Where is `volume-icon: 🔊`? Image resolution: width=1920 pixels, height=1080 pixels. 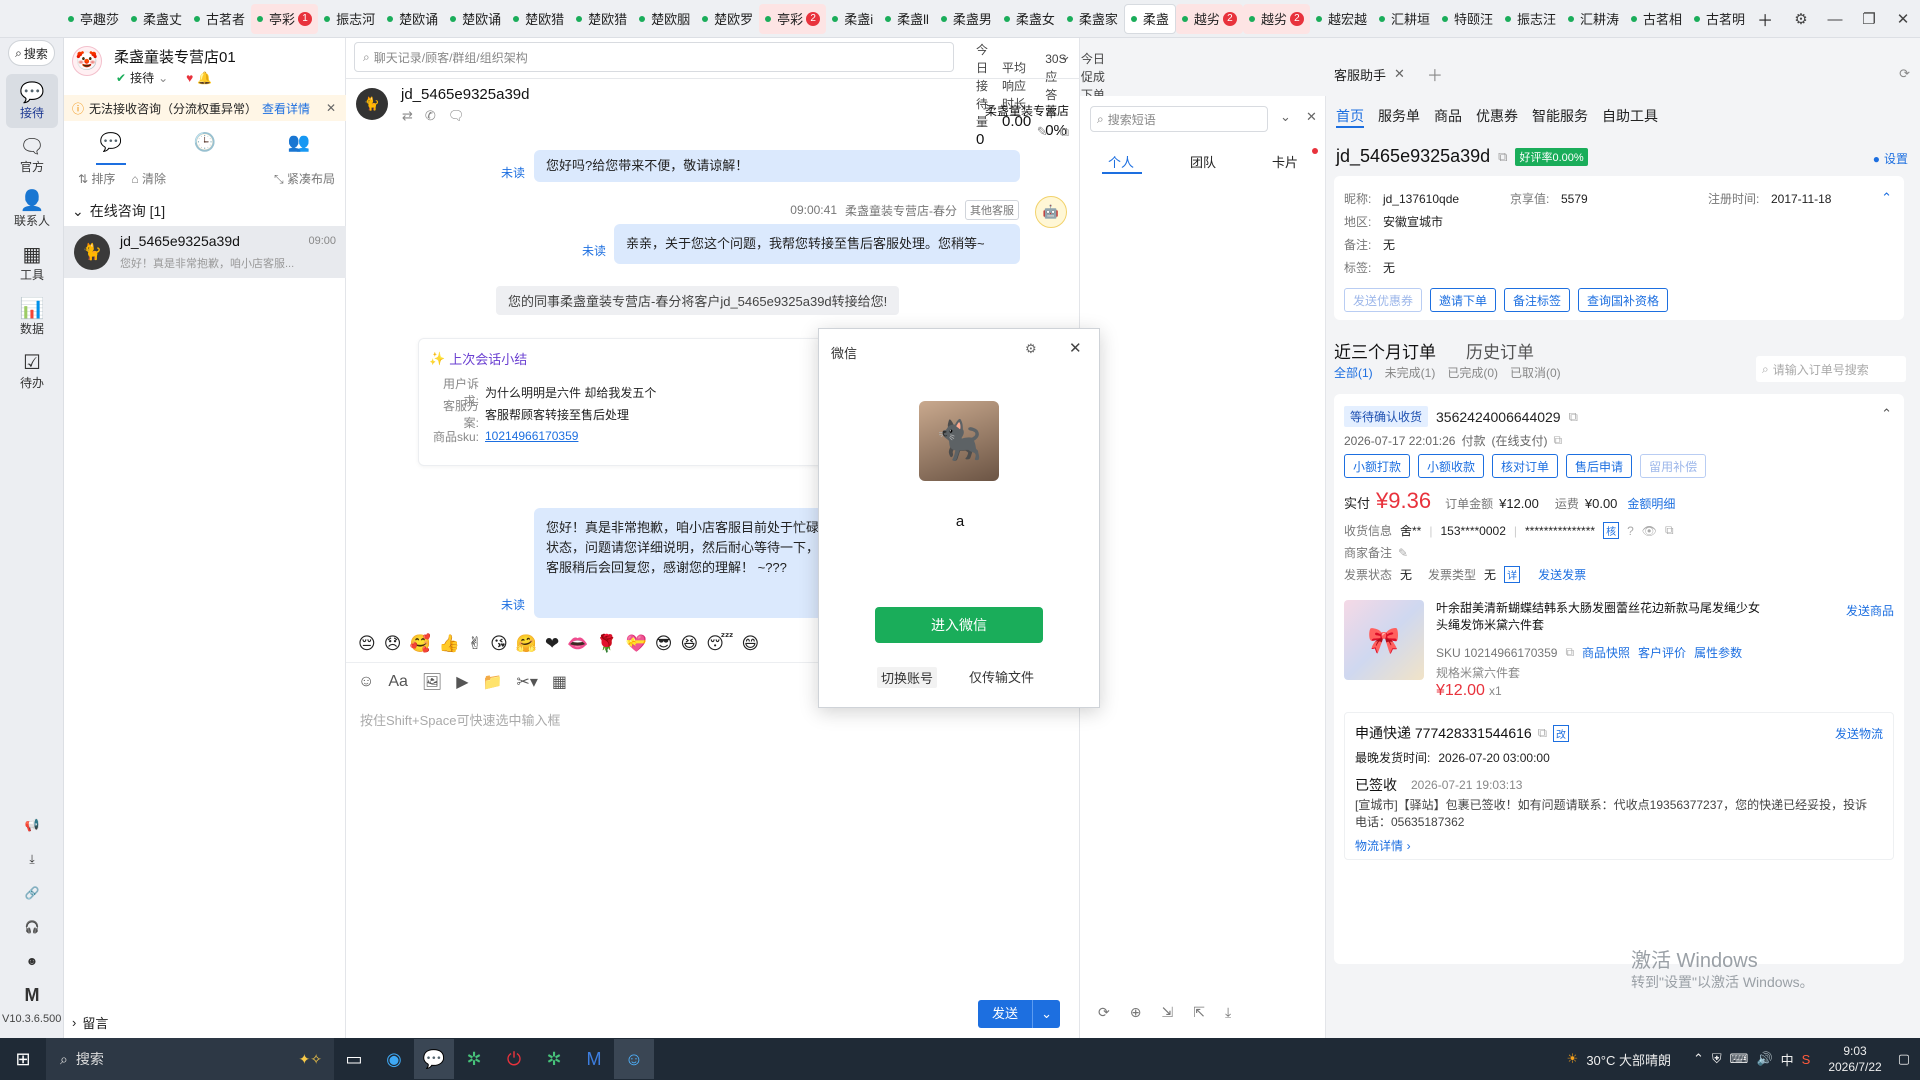 volume-icon: 🔊 is located at coordinates (1764, 1059).